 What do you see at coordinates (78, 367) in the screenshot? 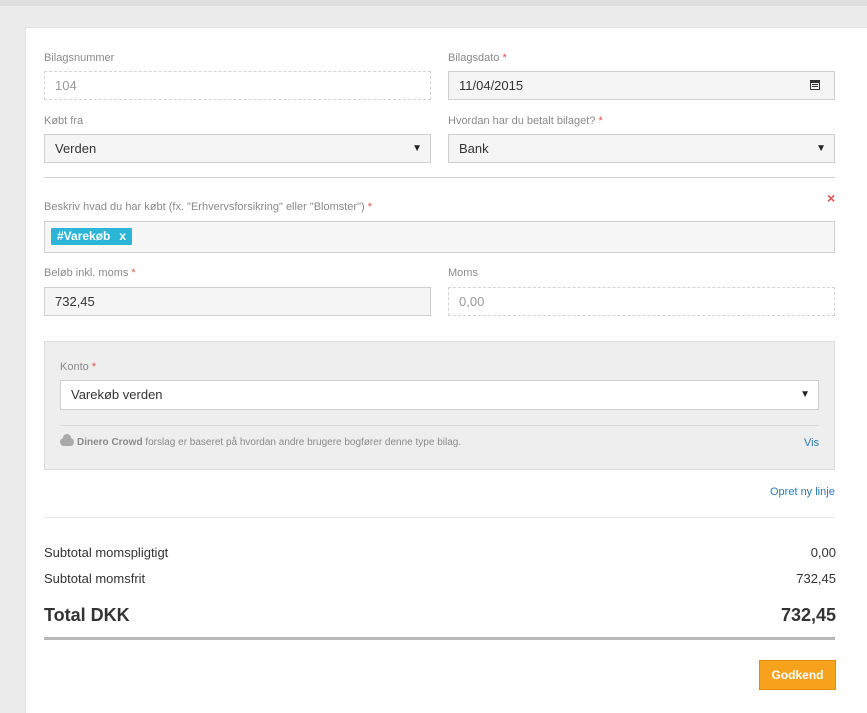
I see `account-label: Konto *` at bounding box center [78, 367].